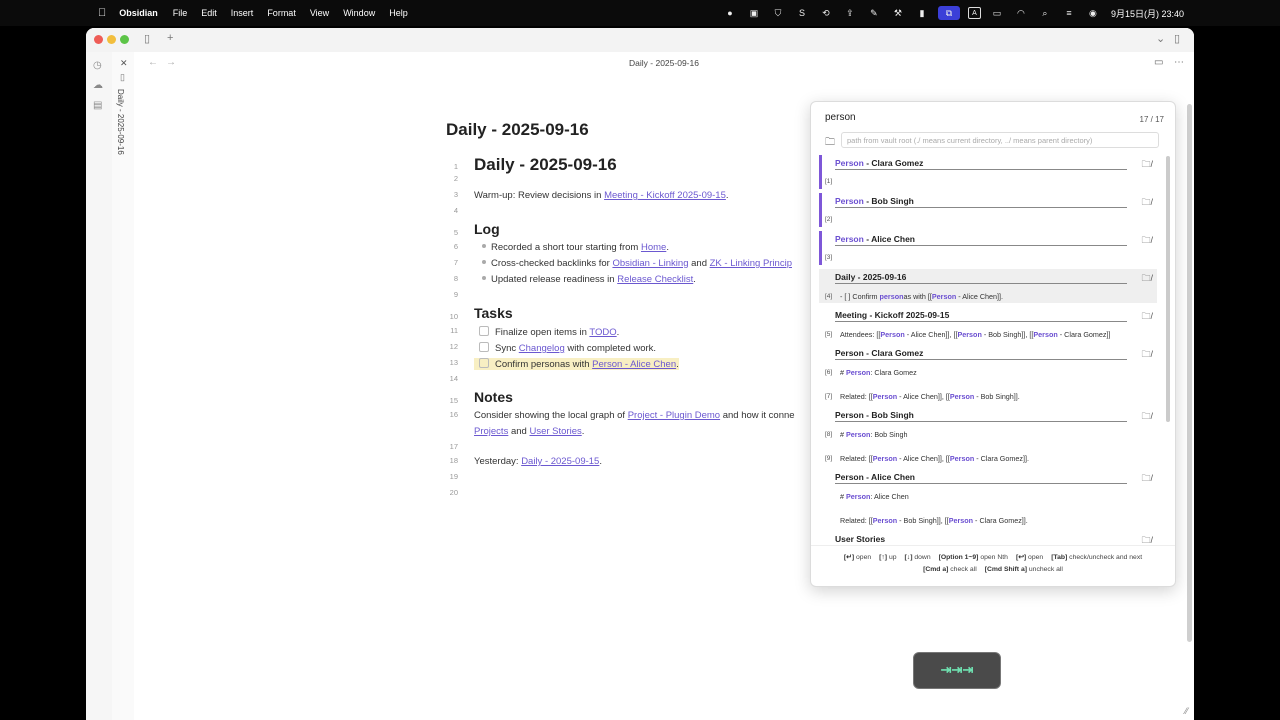 This screenshot has width=1280, height=720. I want to click on siri-icon: ◉, so click(1093, 13).